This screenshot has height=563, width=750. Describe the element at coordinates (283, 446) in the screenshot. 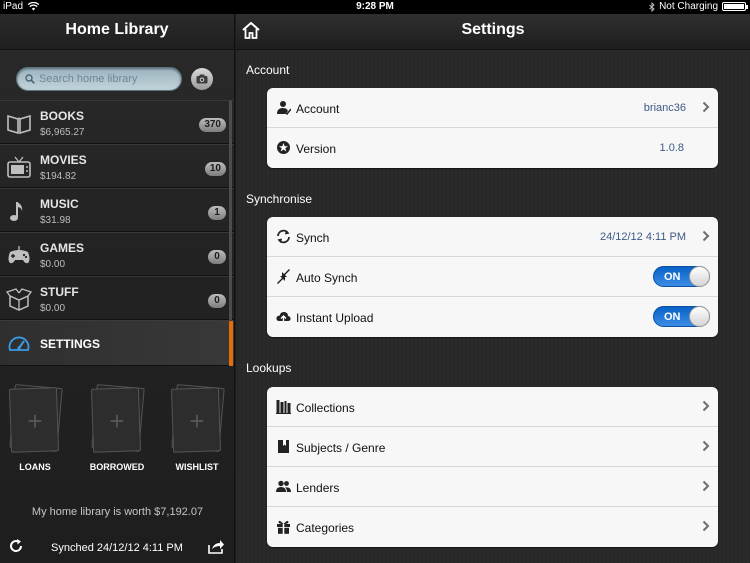

I see `bookmark-book-icon` at that location.